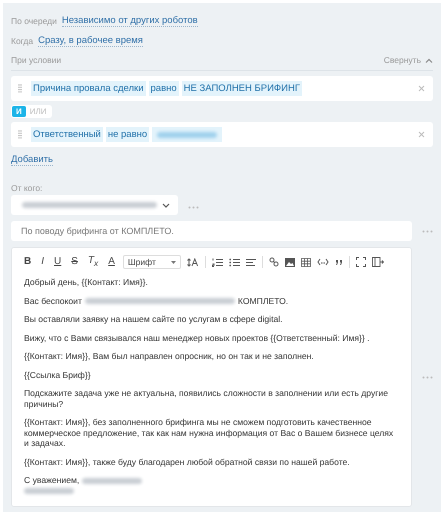 The image size is (444, 512). Describe the element at coordinates (273, 262) in the screenshot. I see `link-icon` at that location.